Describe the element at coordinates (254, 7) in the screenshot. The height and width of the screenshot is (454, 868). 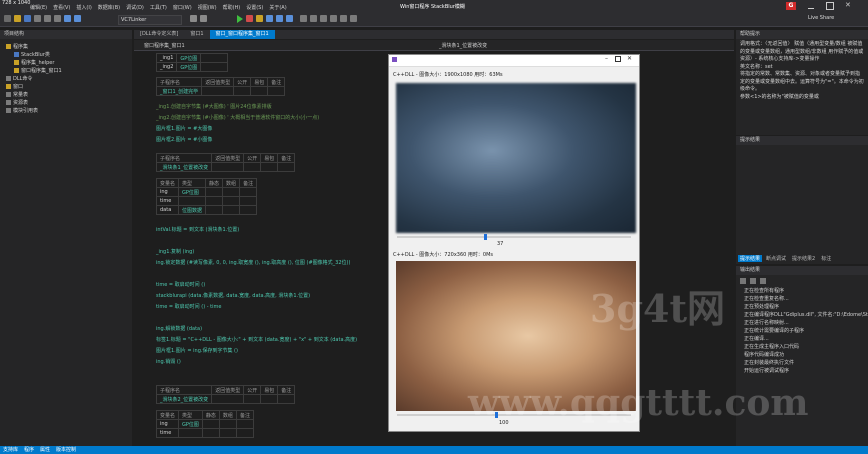
I see `menu-item: 设置(S)` at that location.